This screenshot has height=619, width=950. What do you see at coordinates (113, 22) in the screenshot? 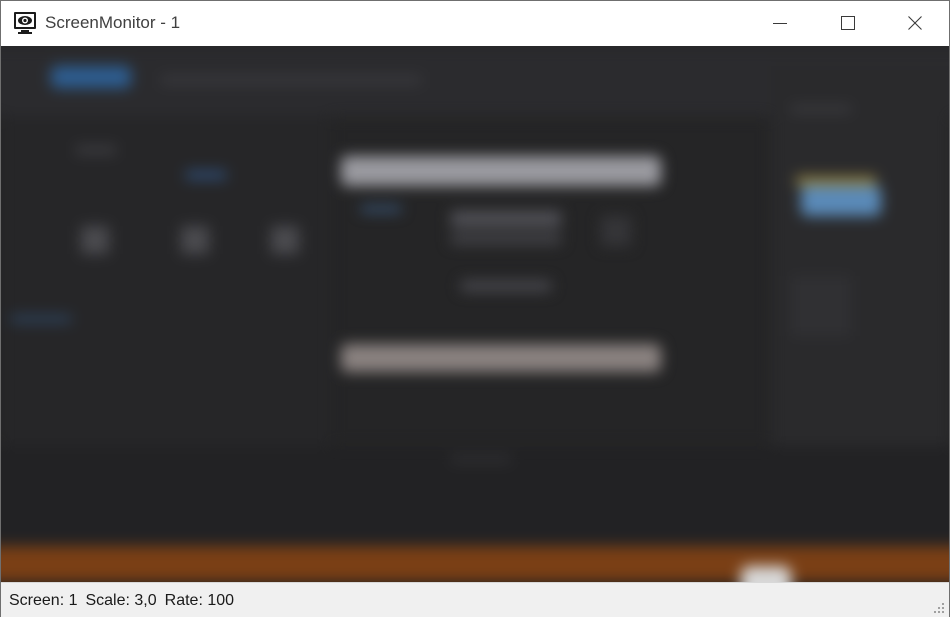
I see `window-title: ScreenMonitor - 1` at bounding box center [113, 22].